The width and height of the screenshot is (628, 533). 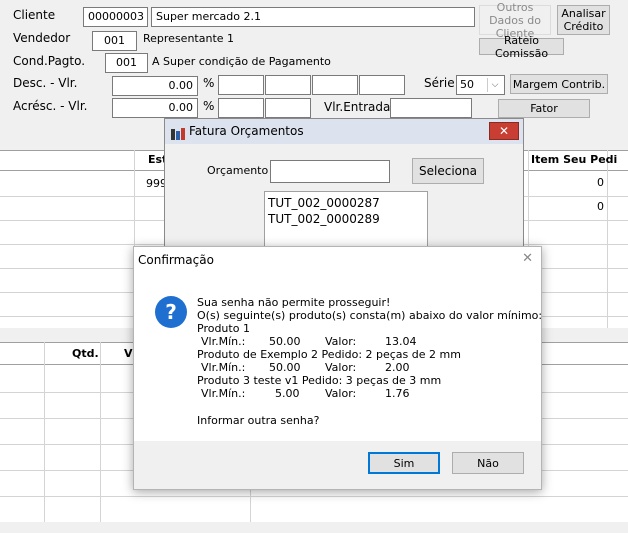 I want to click on product3-valor-label: Valor:, so click(x=341, y=393).